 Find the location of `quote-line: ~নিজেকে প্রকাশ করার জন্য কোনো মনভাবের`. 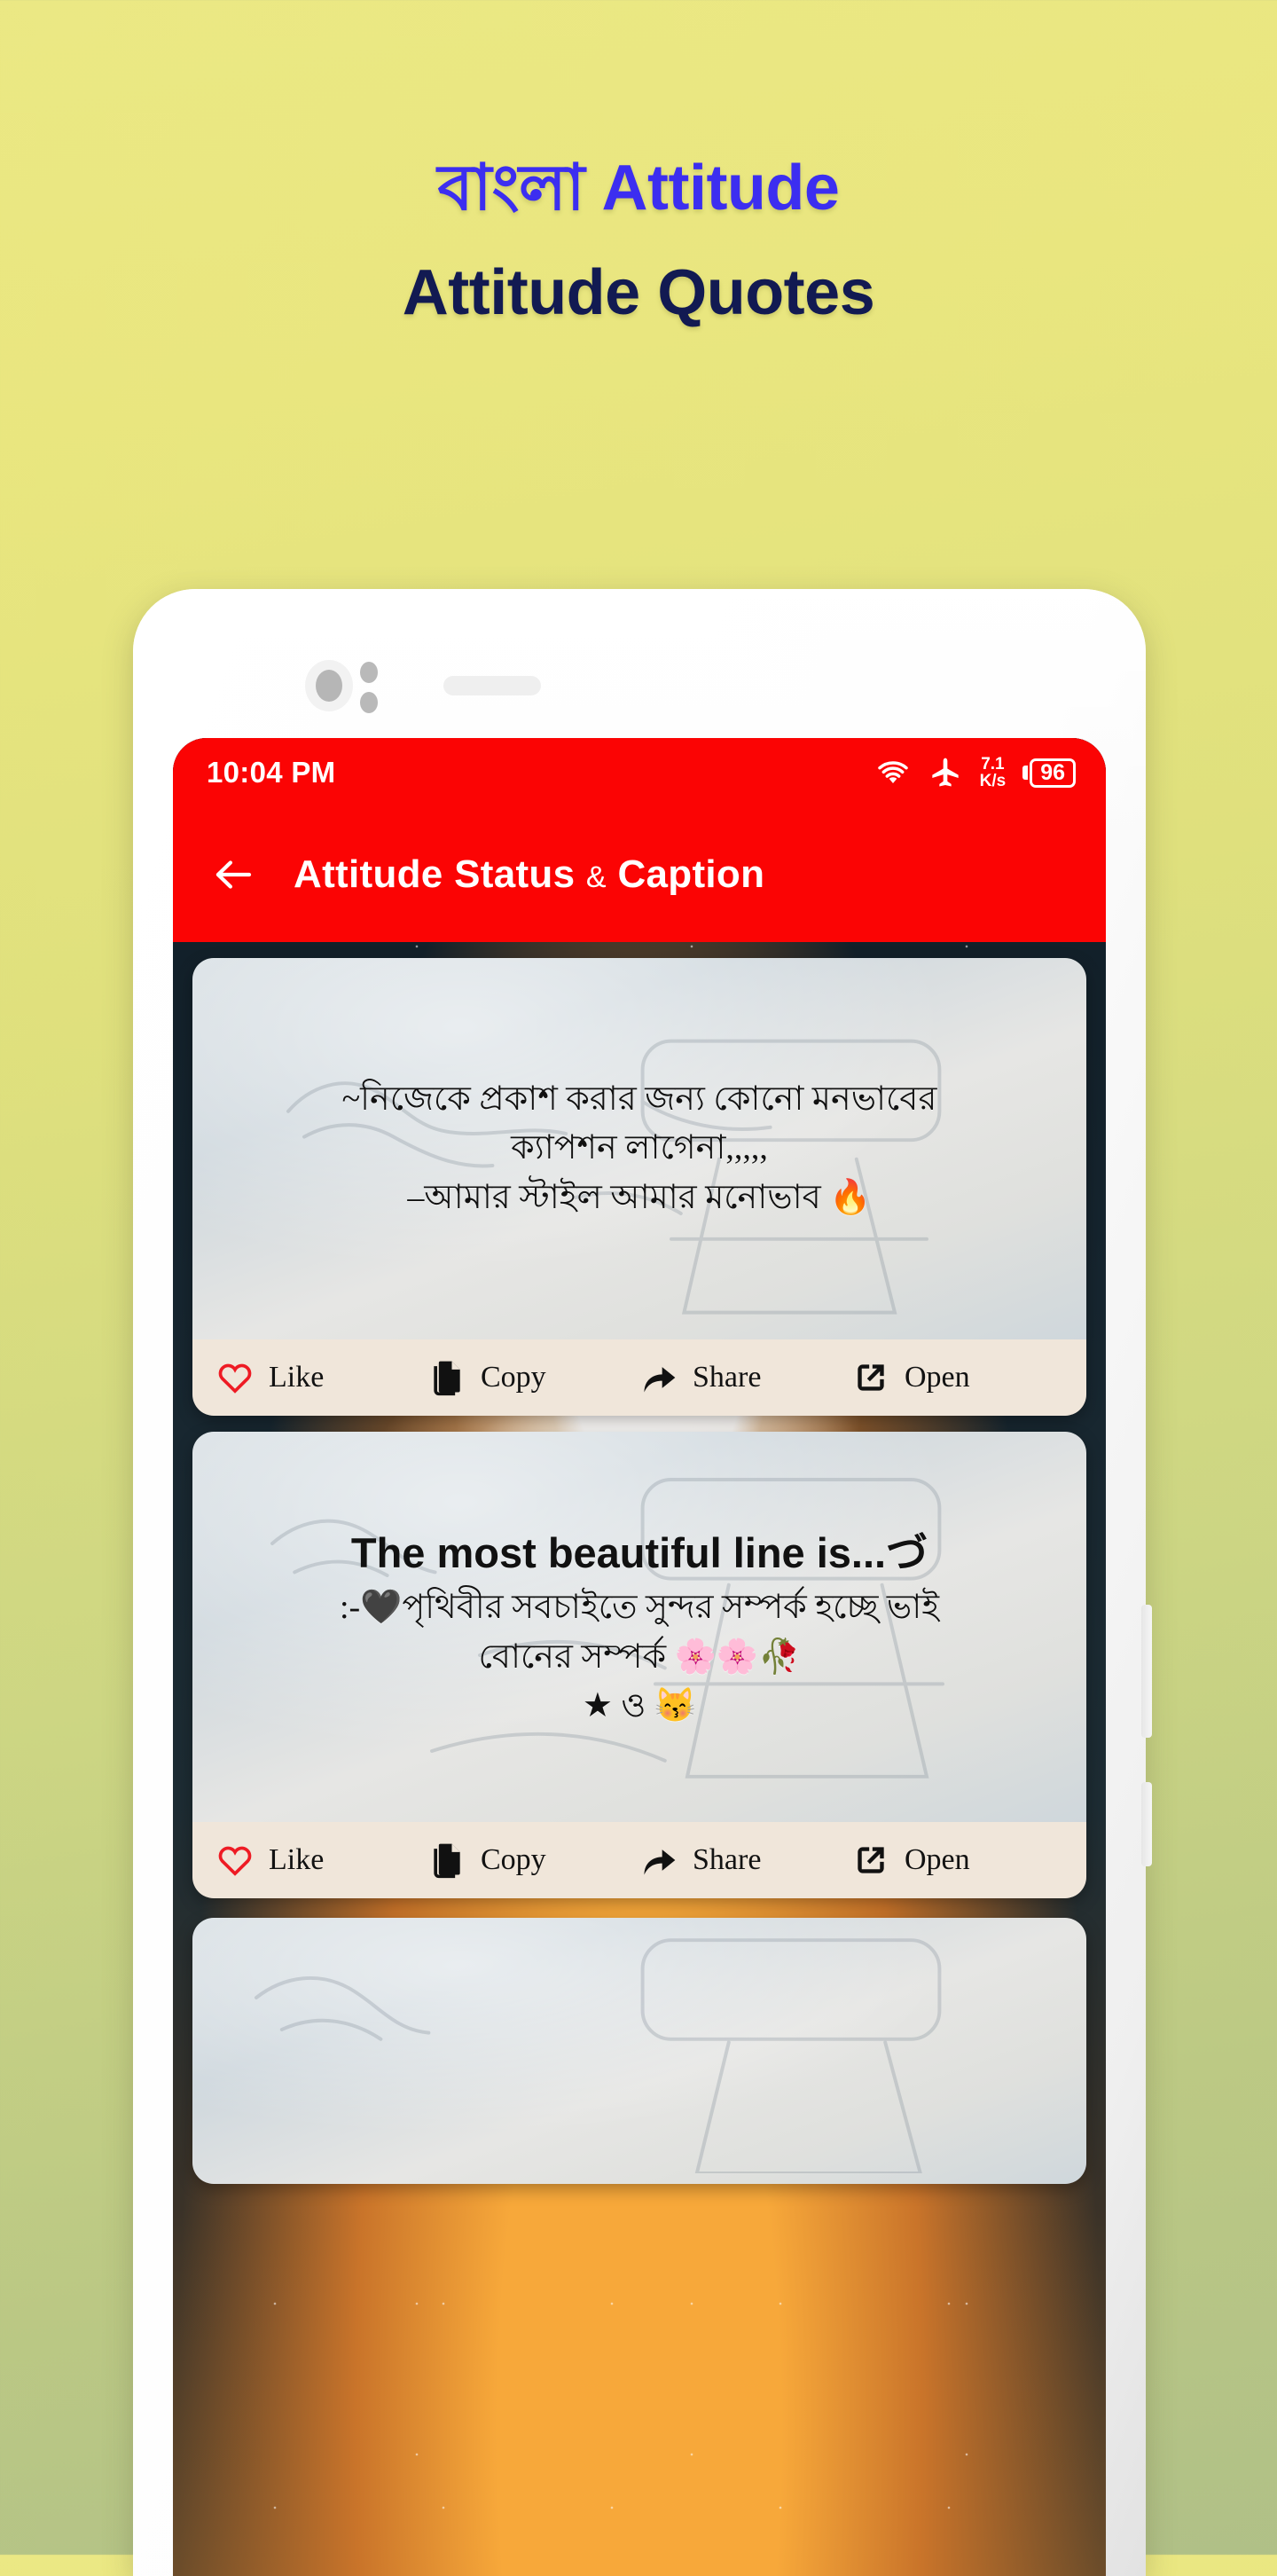

quote-line: ~নিজেকে প্রকাশ করার জন্য কোনো মনভাবের is located at coordinates (639, 1099).